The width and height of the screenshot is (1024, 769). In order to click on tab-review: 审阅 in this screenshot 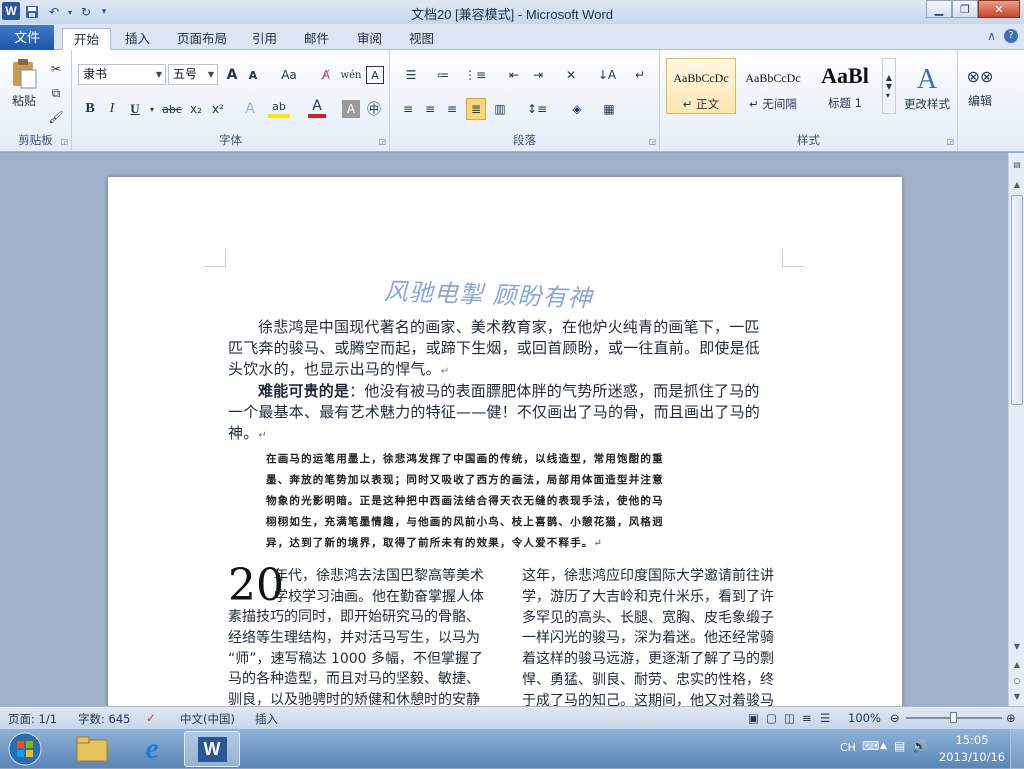, I will do `click(369, 39)`.